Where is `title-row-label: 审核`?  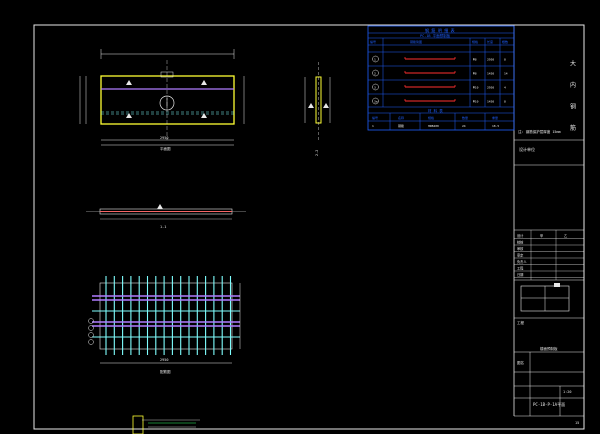
title-row-label: 审核 is located at coordinates (520, 248).